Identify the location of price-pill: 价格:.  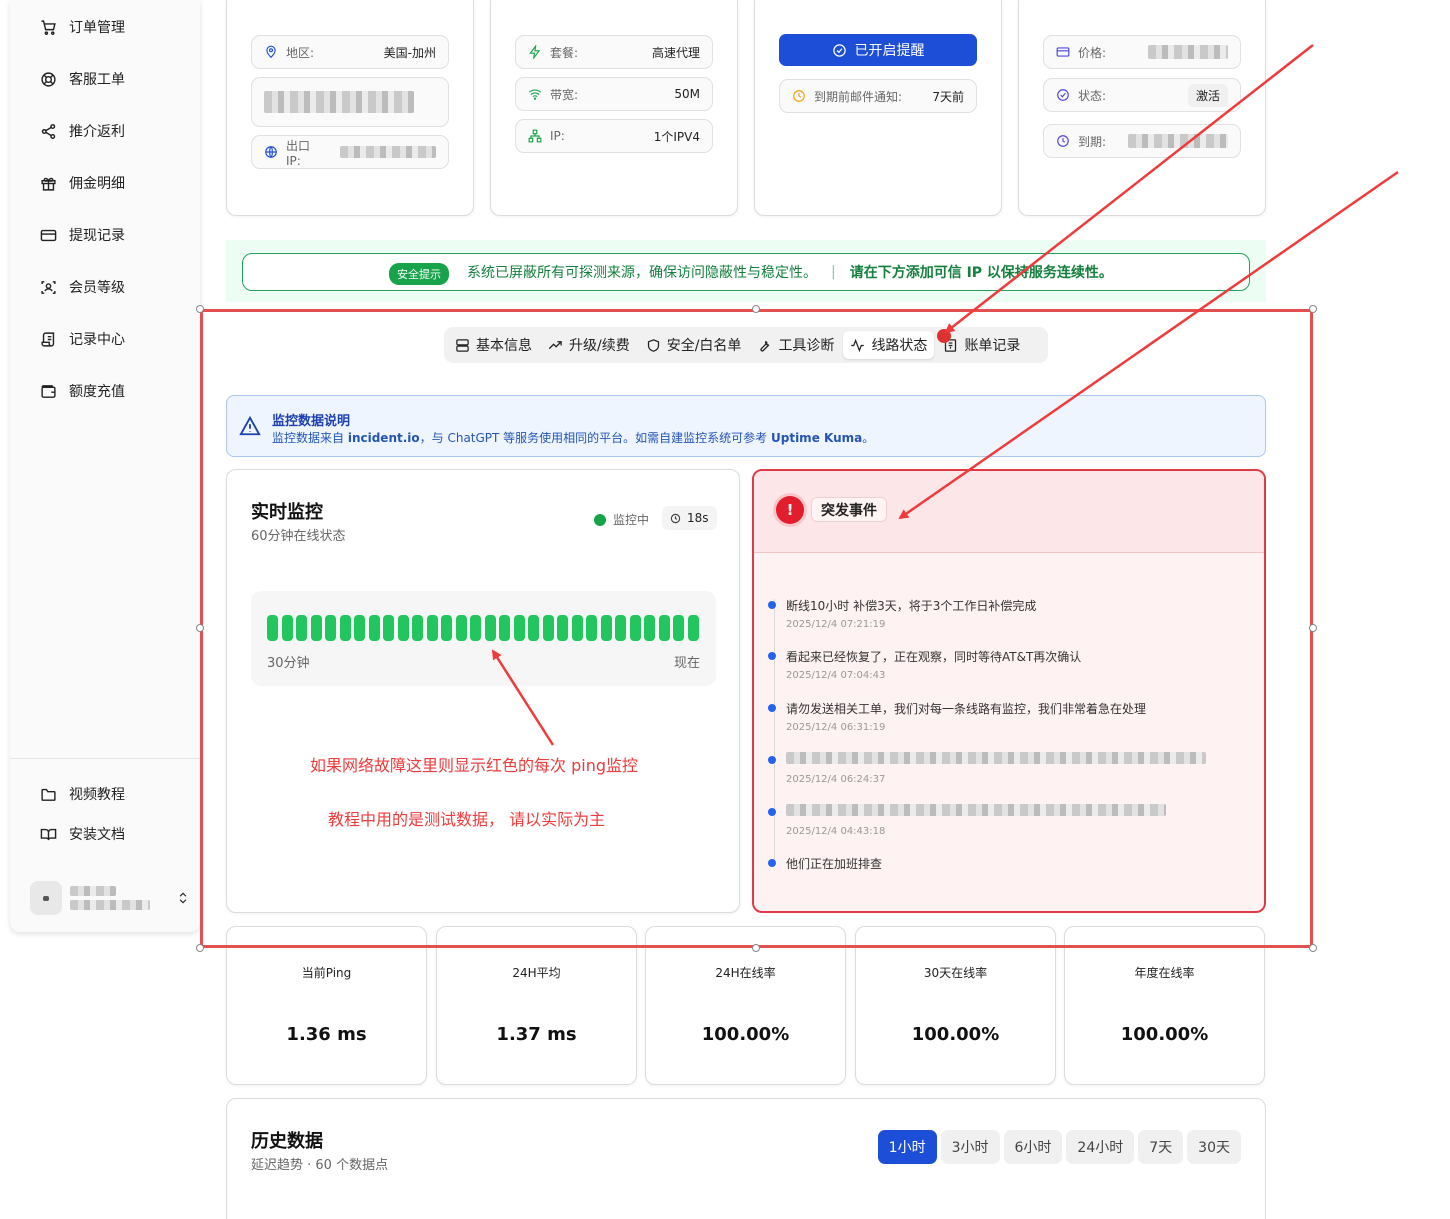
(1142, 52).